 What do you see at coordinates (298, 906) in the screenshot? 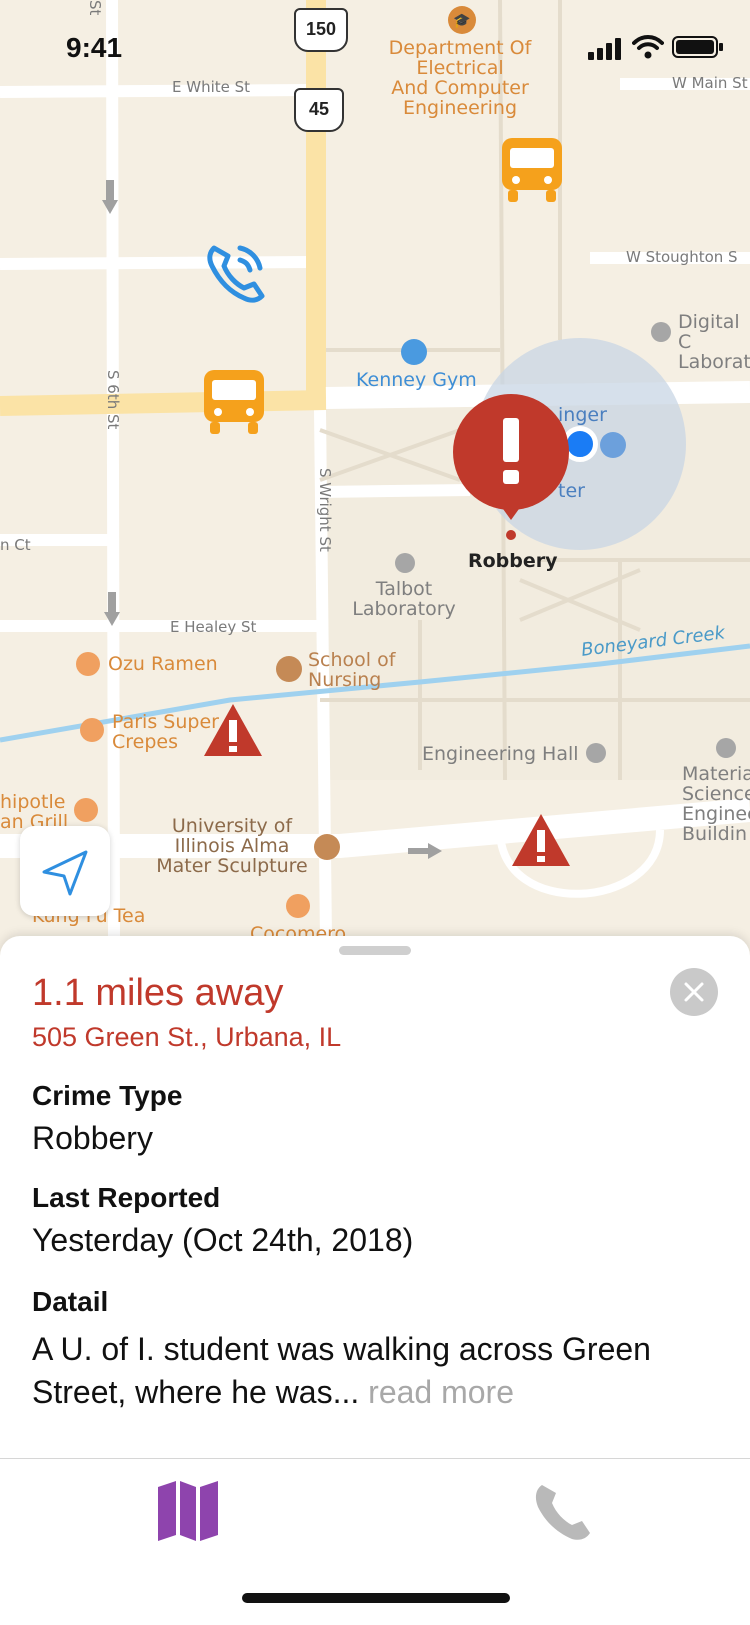
I see `ice-cream-icon` at bounding box center [298, 906].